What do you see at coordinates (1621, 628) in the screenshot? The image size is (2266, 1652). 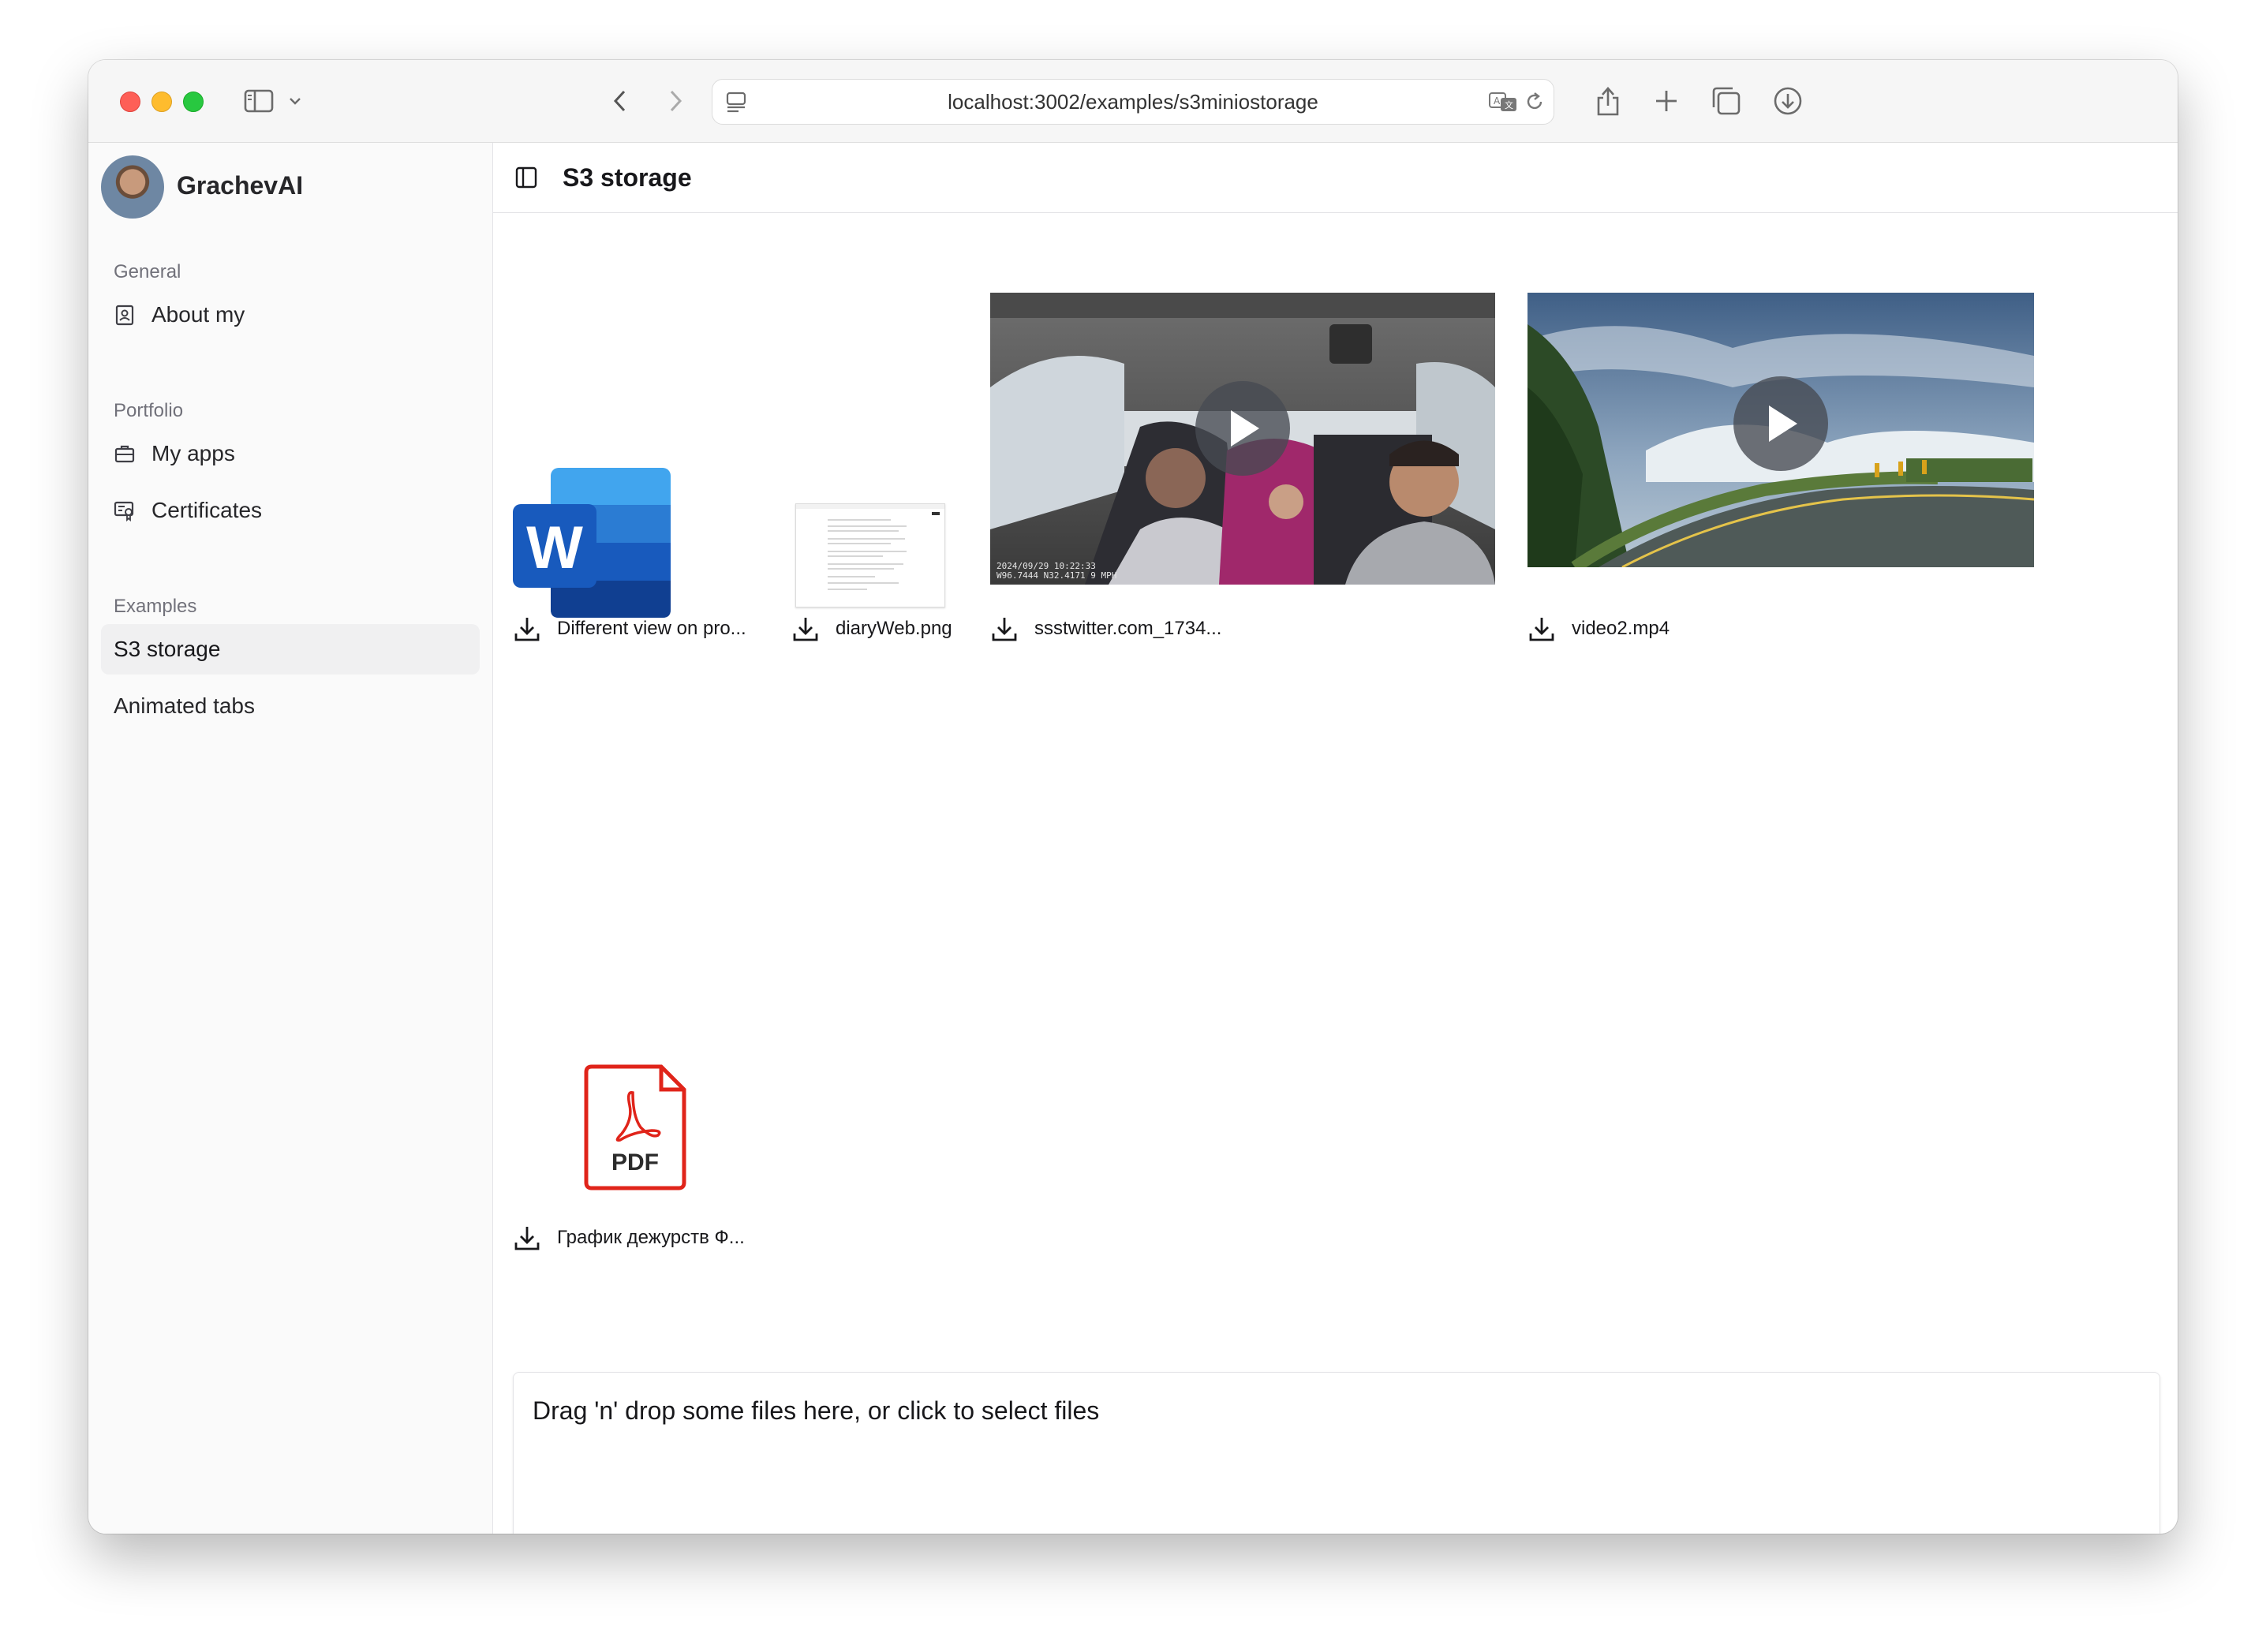 I see `file-name: video2.mp4` at bounding box center [1621, 628].